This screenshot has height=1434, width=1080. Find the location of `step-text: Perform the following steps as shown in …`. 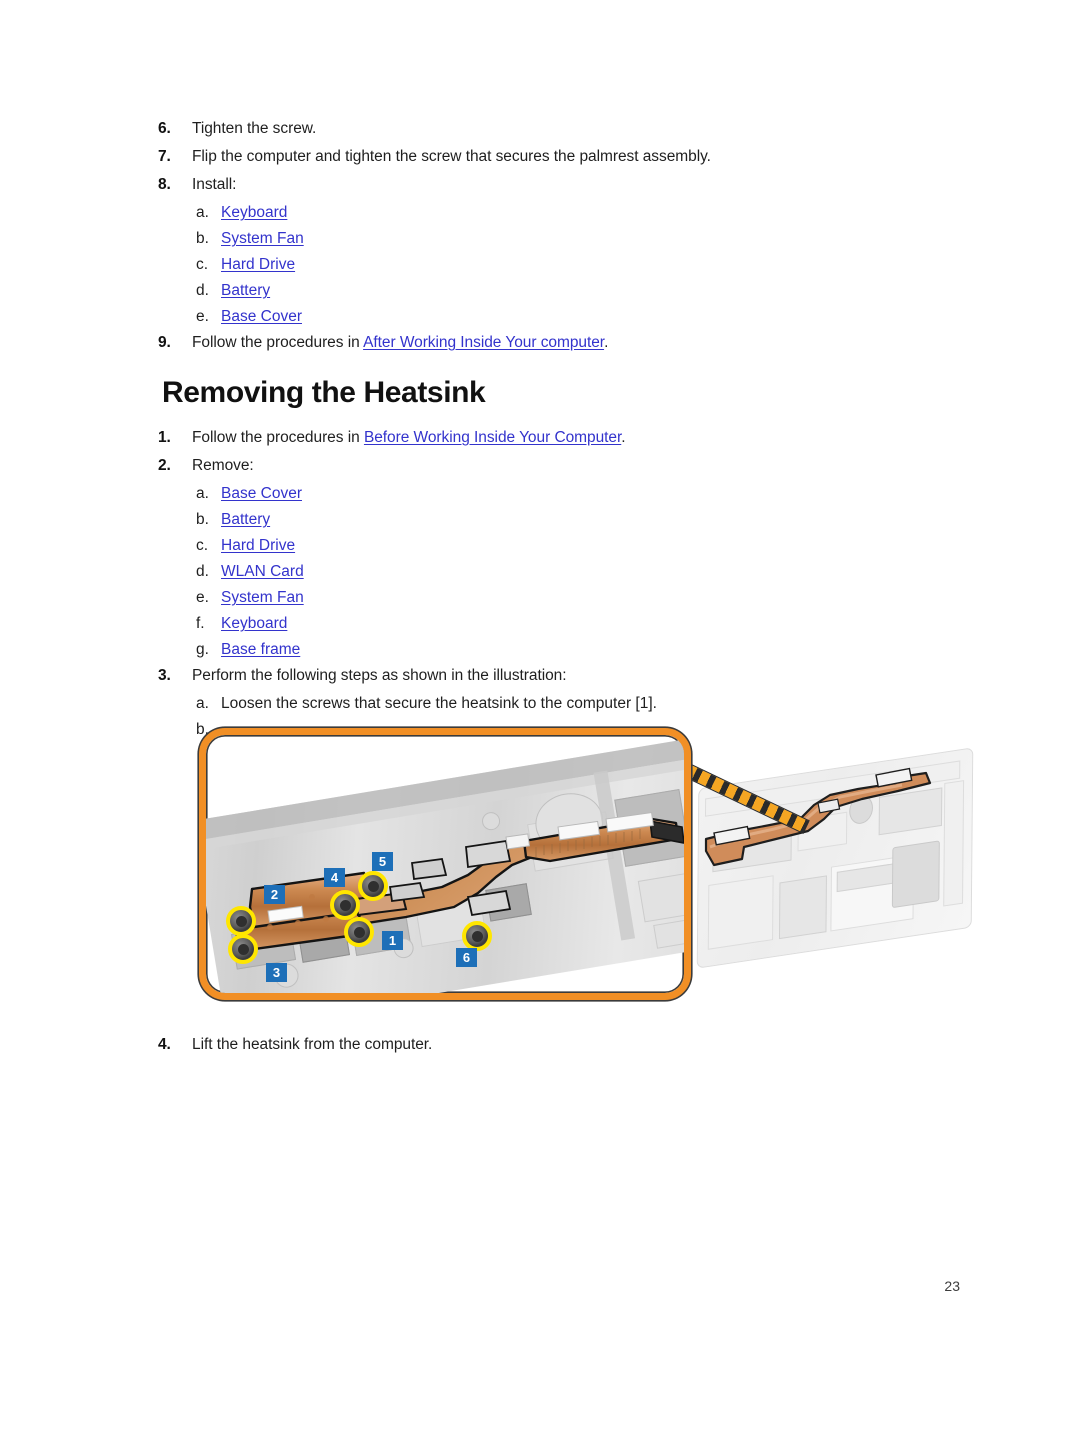

step-text: Perform the following steps as shown in … is located at coordinates (379, 675).